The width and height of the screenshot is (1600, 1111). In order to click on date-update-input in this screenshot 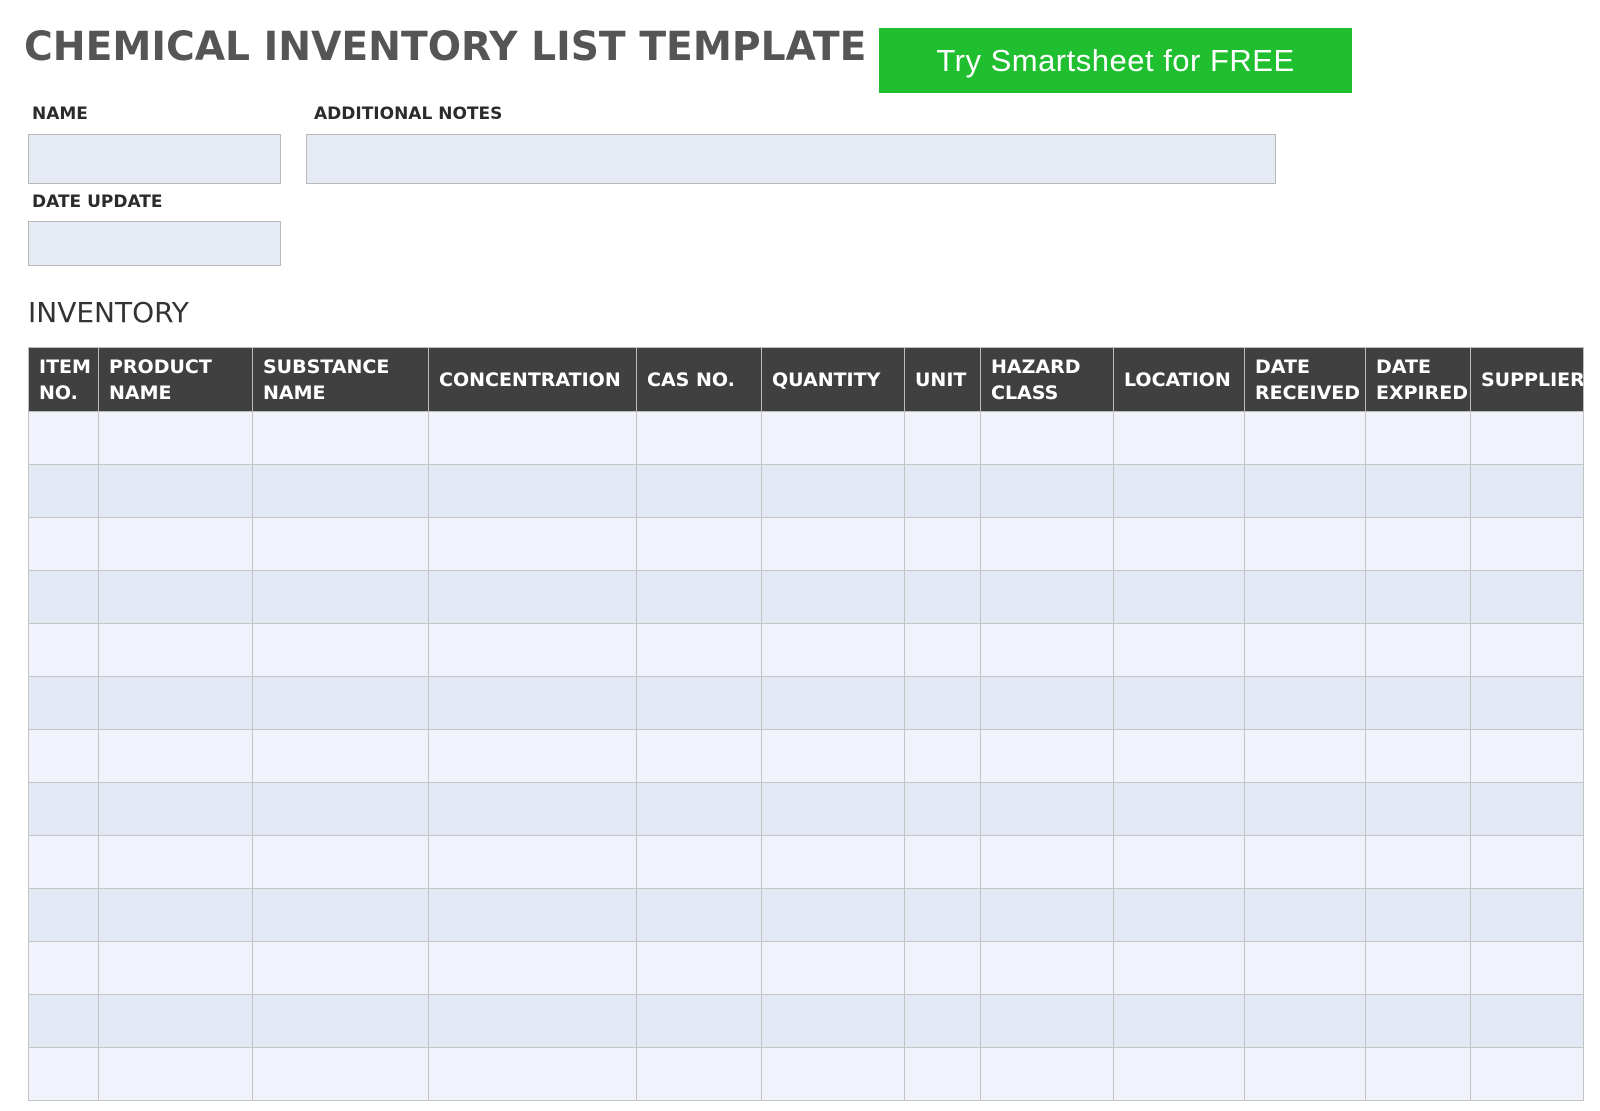, I will do `click(154, 243)`.